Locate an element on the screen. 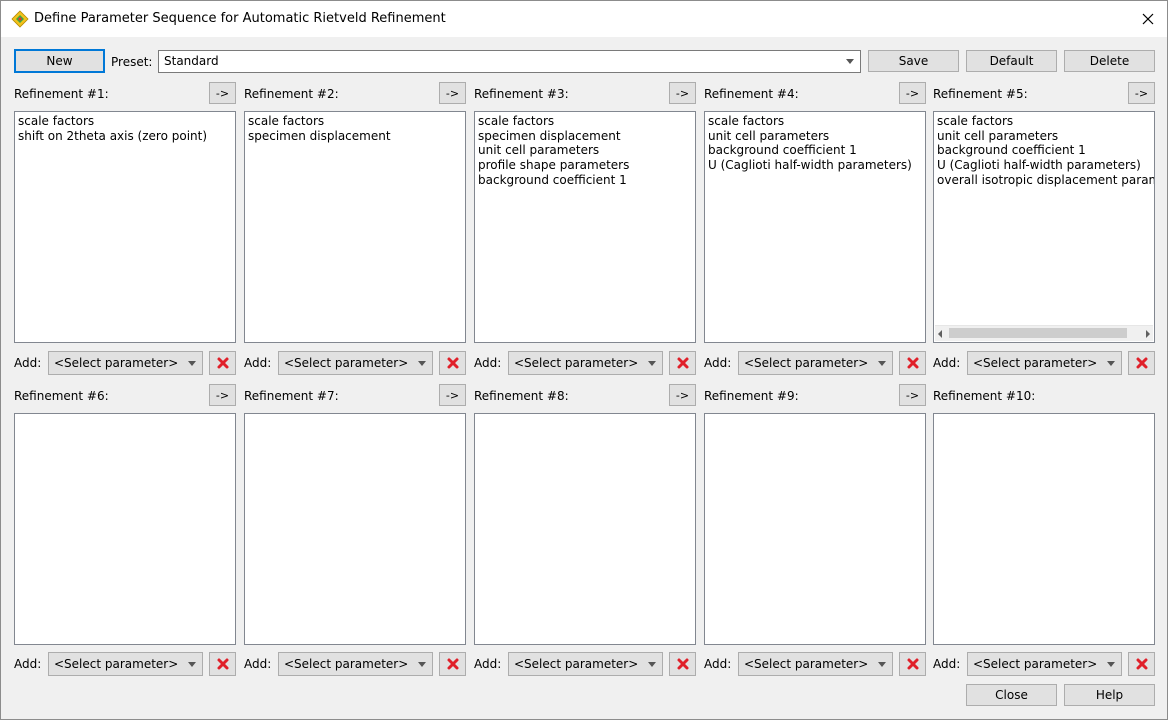  scrollbar-thumb is located at coordinates (1038, 333).